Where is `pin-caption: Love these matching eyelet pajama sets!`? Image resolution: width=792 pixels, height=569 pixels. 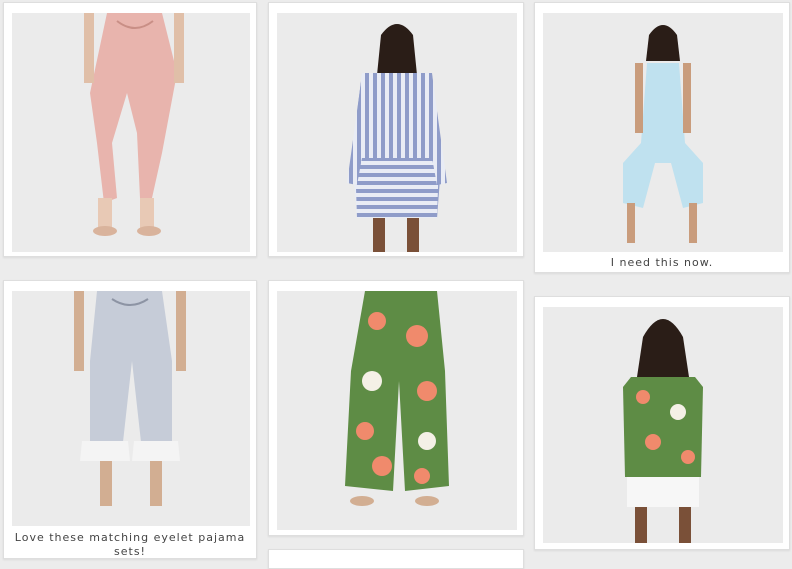
pin-caption: Love these matching eyelet pajama sets! is located at coordinates (130, 544).